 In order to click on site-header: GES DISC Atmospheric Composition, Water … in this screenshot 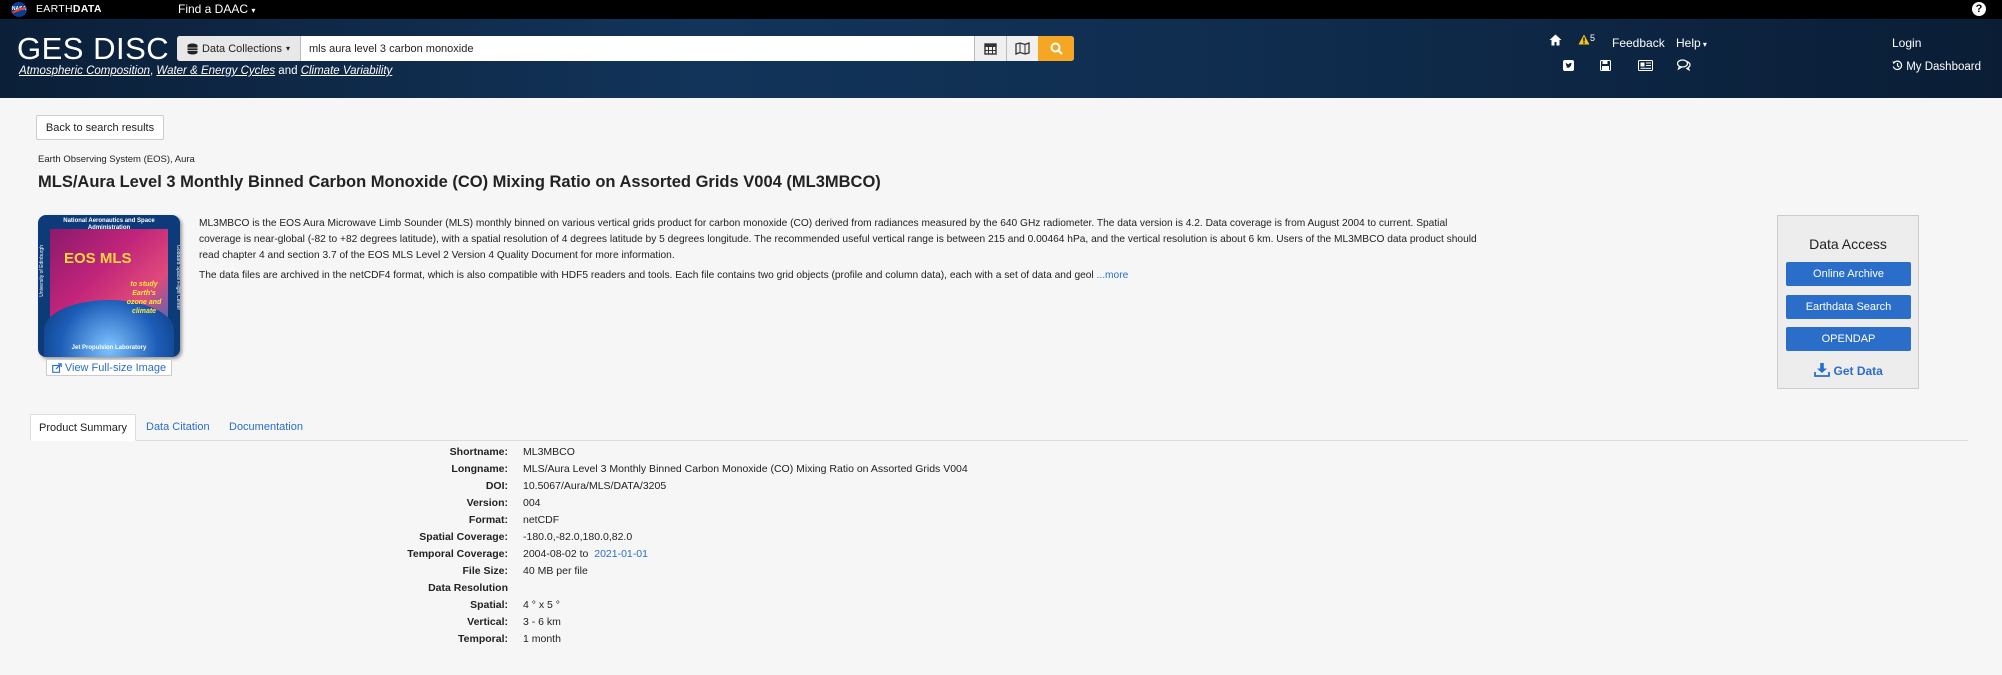, I will do `click(1001, 58)`.